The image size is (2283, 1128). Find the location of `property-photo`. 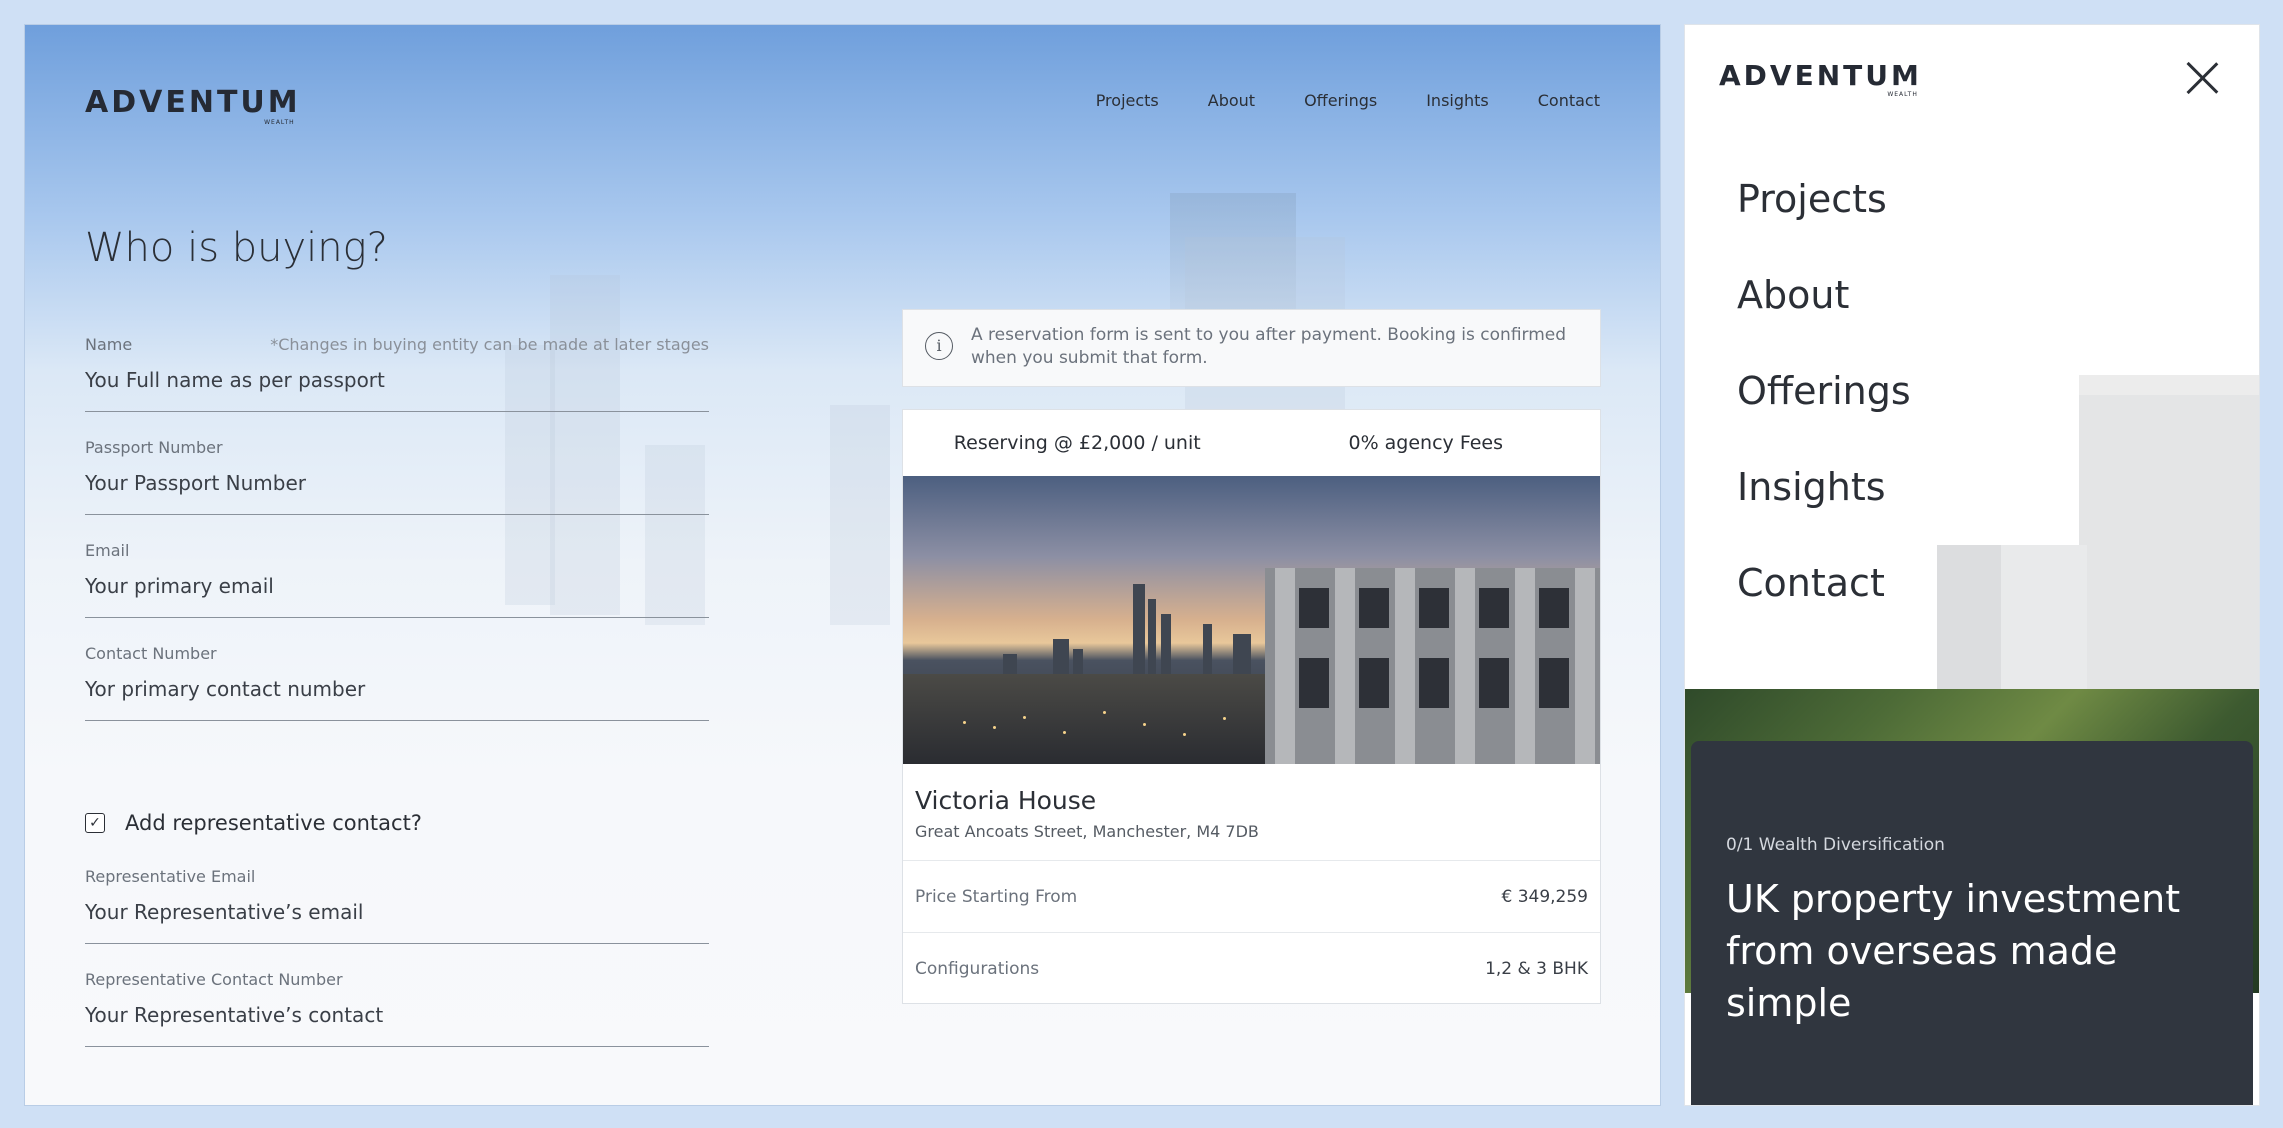

property-photo is located at coordinates (1251, 620).